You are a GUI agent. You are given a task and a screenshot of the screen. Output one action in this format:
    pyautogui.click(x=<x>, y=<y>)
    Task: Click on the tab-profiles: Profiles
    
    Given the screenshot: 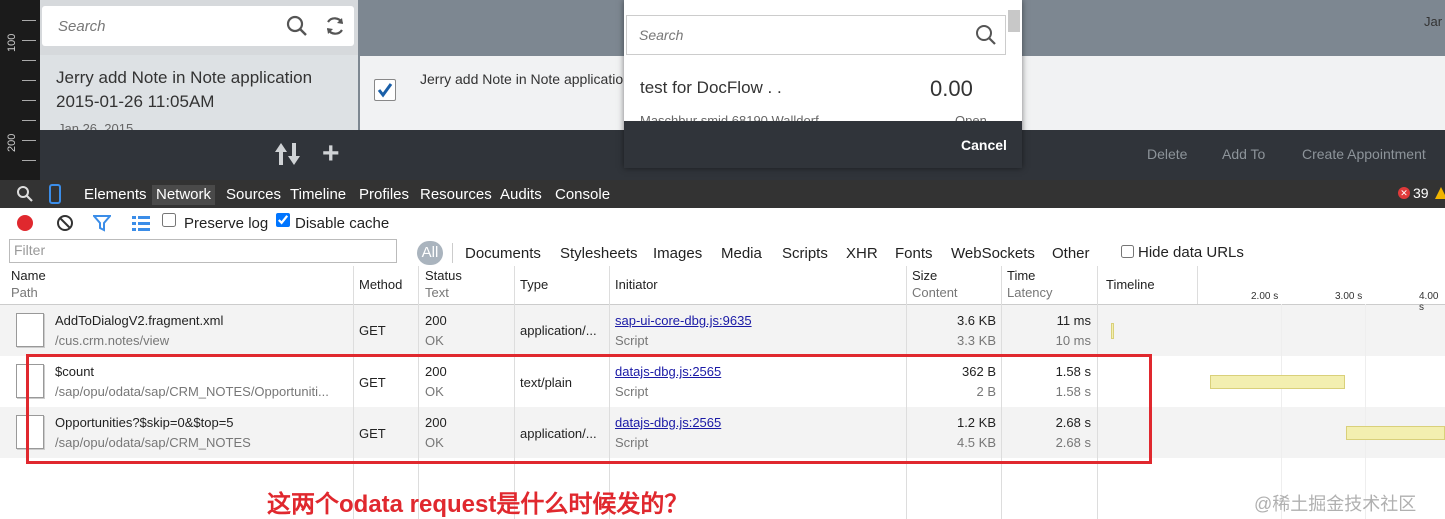 What is the action you would take?
    pyautogui.click(x=384, y=195)
    